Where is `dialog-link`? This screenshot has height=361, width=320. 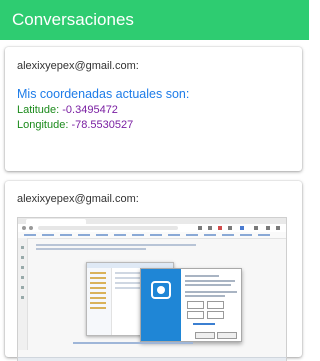 dialog-link is located at coordinates (204, 324).